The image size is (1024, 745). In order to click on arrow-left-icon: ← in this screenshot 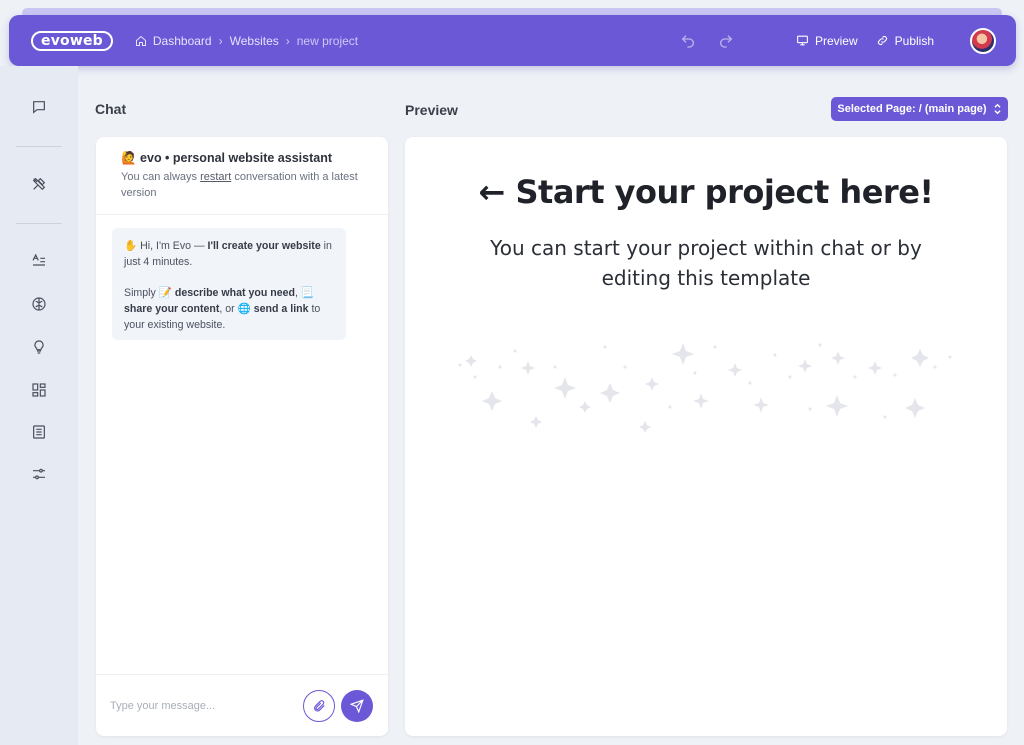, I will do `click(497, 192)`.